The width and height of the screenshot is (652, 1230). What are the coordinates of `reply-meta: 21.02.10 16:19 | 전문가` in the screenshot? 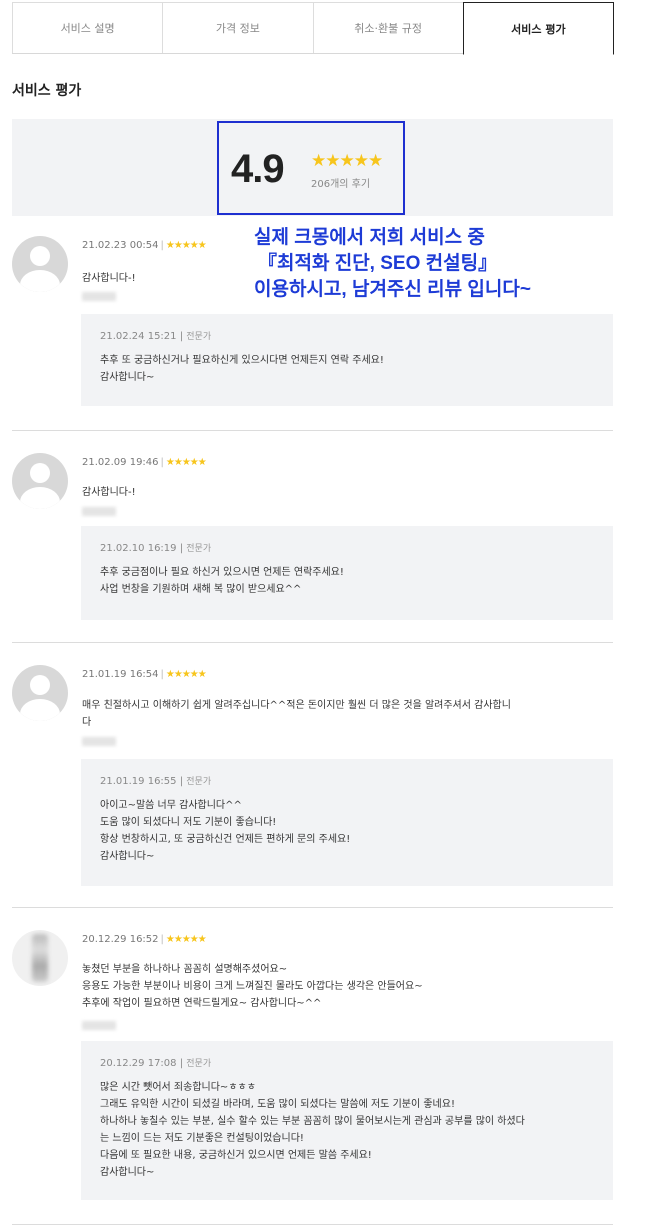 It's located at (156, 548).